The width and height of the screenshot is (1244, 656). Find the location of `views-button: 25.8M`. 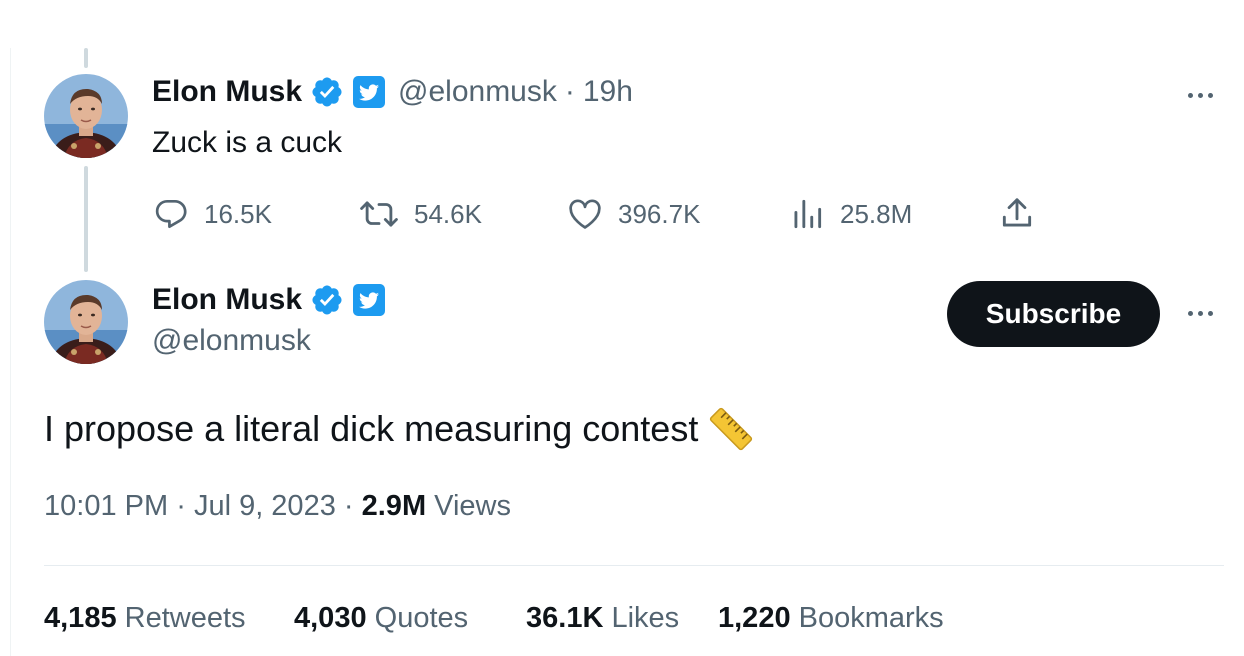

views-button: 25.8M is located at coordinates (850, 214).